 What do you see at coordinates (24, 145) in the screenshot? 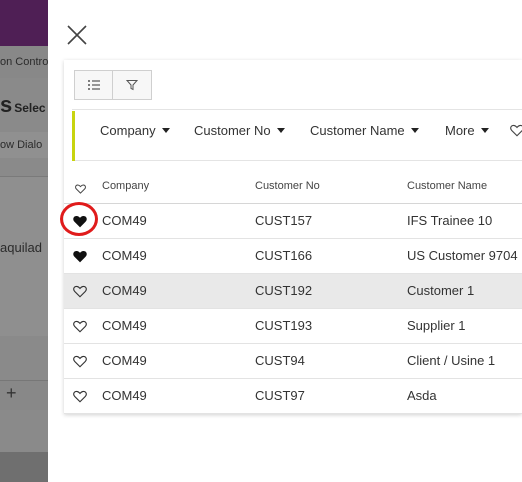
I see `app-command-bar: ow Dialo` at bounding box center [24, 145].